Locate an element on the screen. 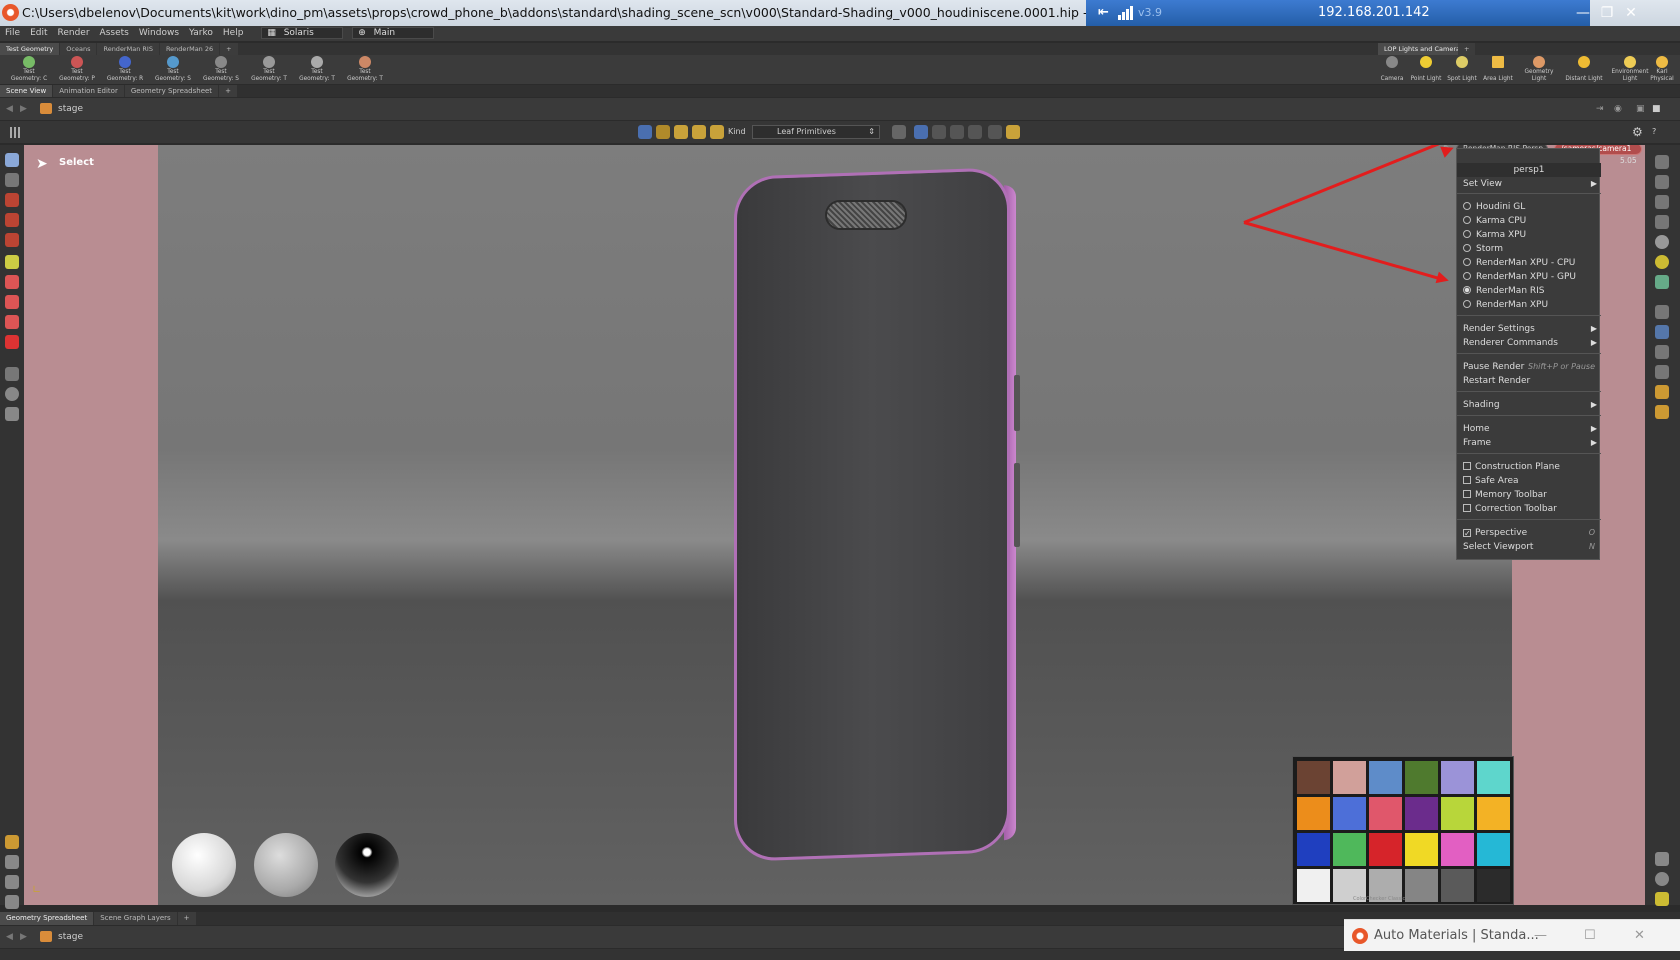 The width and height of the screenshot is (1680, 960). pick-icon is located at coordinates (899, 132).